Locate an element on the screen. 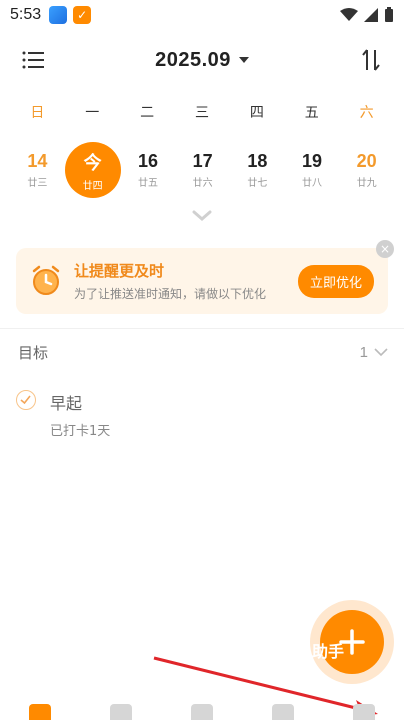 The image size is (404, 720). weekday-label: 一 is located at coordinates (92, 113).